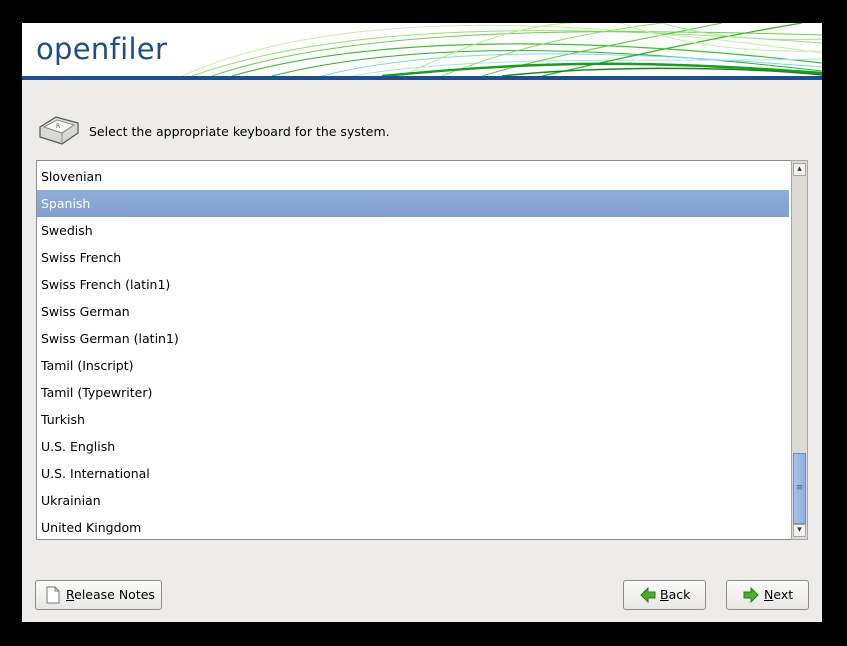  I want to click on list-item-selected: Spanish, so click(413, 203).